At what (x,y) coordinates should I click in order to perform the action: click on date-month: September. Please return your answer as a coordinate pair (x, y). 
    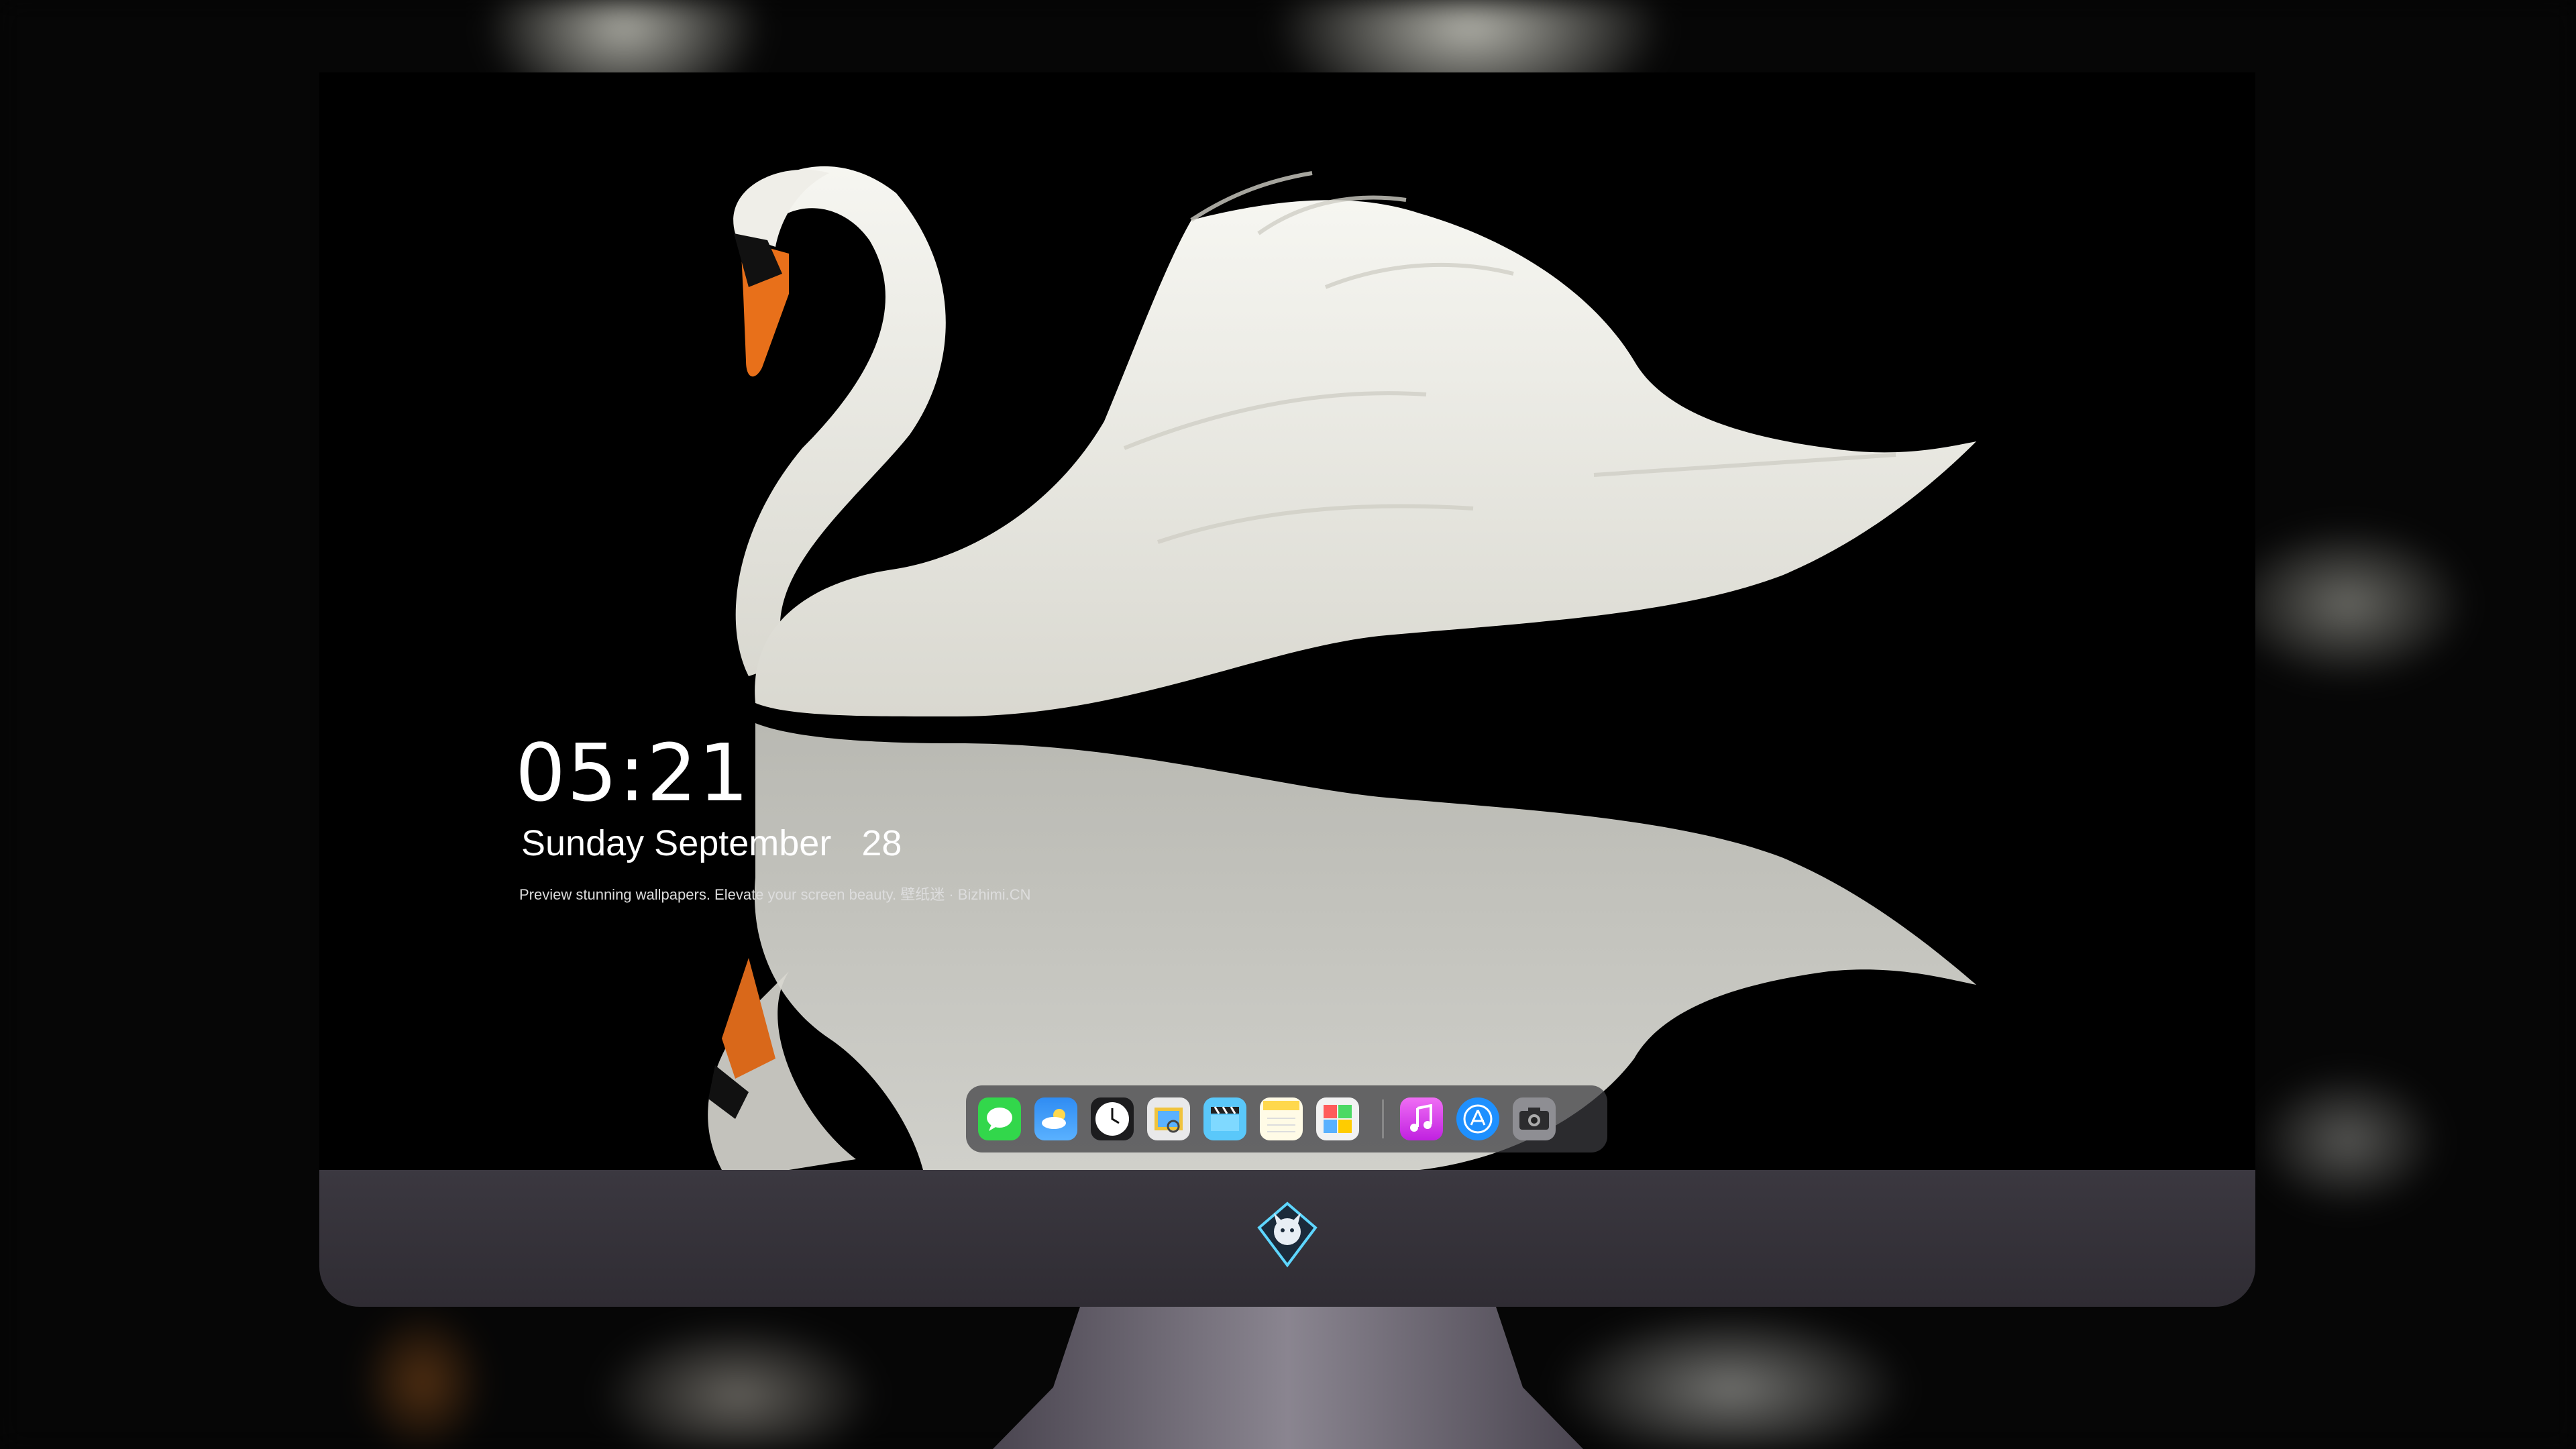
    Looking at the image, I should click on (743, 843).